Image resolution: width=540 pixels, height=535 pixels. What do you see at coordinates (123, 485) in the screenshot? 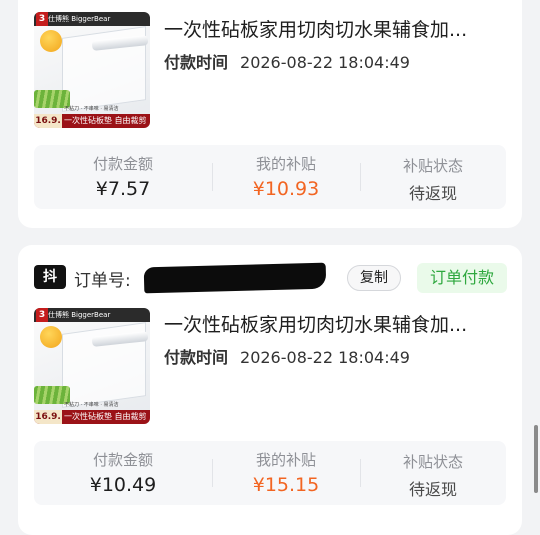
I see `amount-value: ¥10.49` at bounding box center [123, 485].